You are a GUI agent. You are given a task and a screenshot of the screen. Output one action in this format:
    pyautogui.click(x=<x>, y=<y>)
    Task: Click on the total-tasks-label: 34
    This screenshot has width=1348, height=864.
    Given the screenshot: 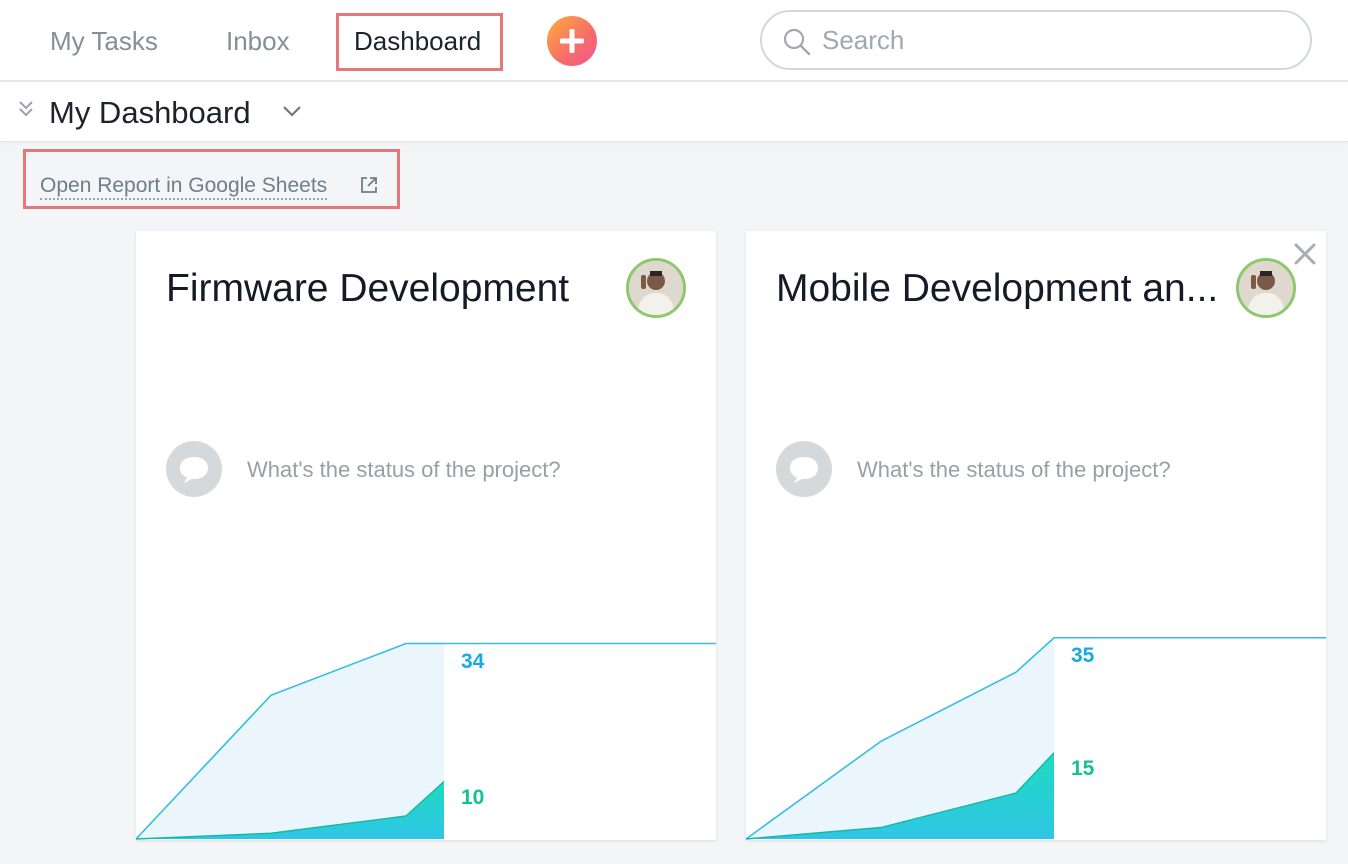 What is the action you would take?
    pyautogui.click(x=473, y=661)
    